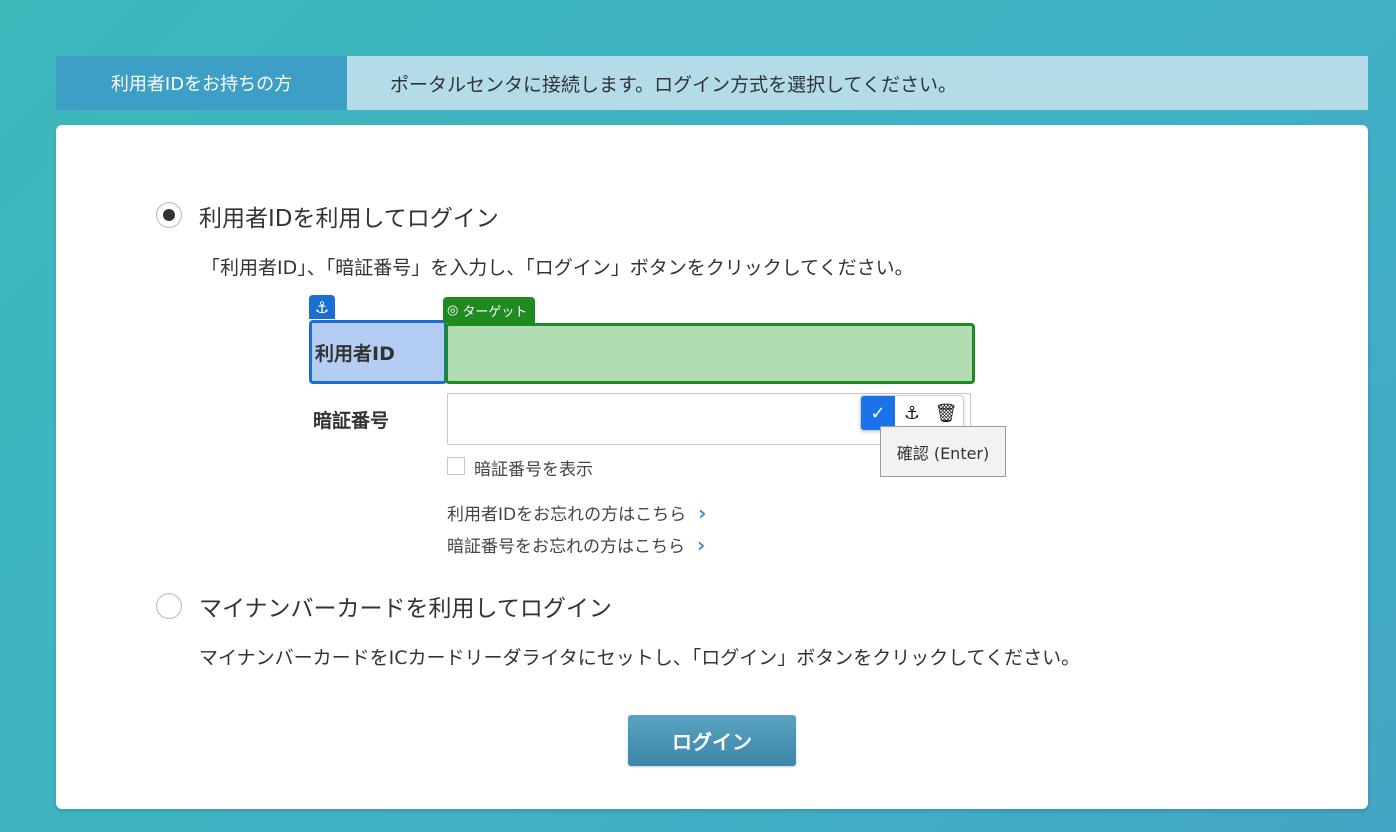 This screenshot has width=1396, height=832. I want to click on target-icon: ◎, so click(453, 310).